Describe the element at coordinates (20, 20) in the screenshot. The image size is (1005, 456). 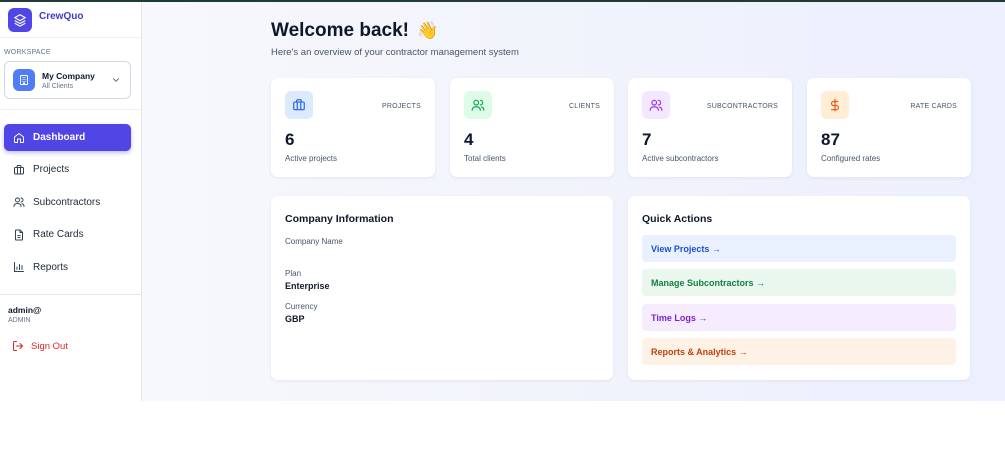
I see `layers-logo-icon` at that location.